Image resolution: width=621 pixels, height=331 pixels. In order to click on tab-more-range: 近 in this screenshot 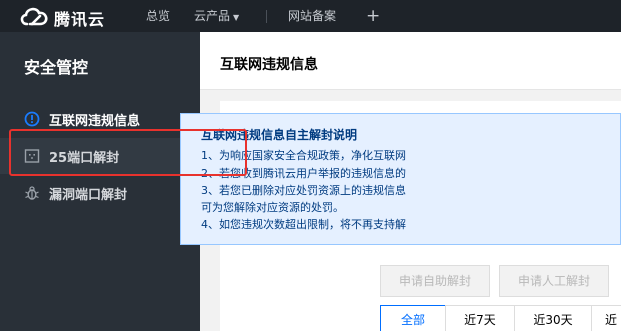, I will do `click(606, 318)`.